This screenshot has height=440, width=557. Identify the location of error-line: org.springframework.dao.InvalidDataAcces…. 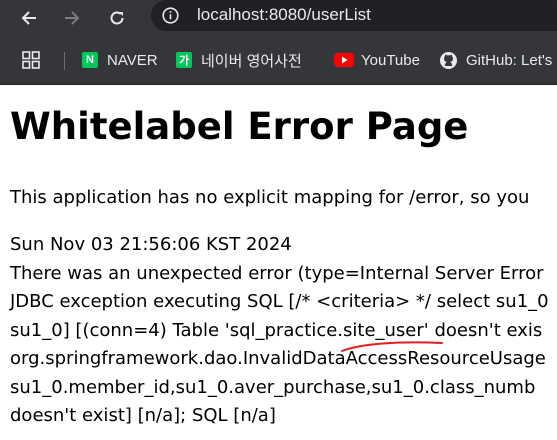
(278, 358).